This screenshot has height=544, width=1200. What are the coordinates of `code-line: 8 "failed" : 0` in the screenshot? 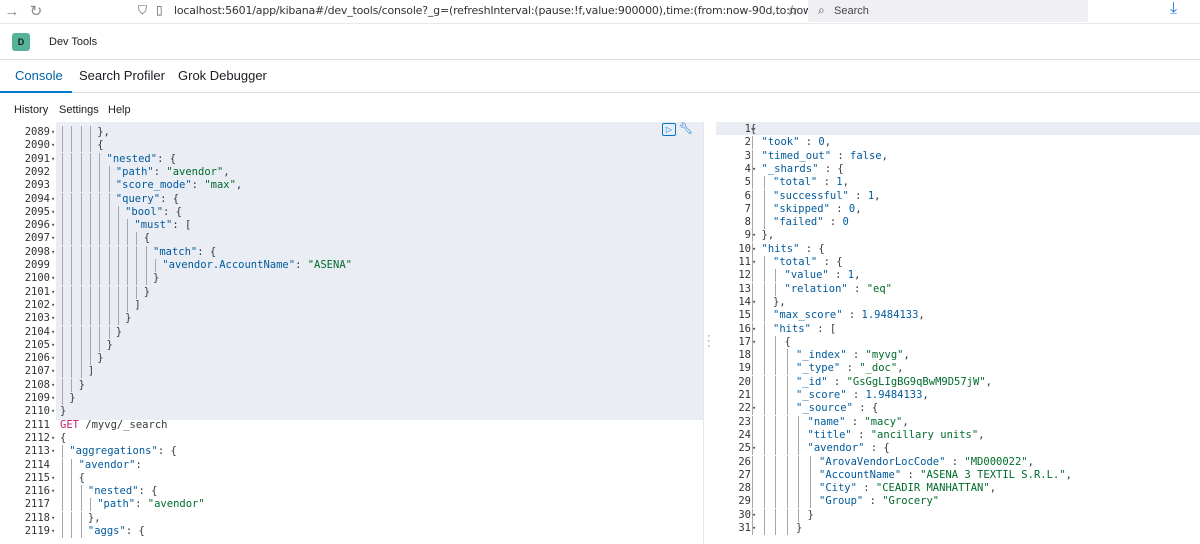 It's located at (958, 223).